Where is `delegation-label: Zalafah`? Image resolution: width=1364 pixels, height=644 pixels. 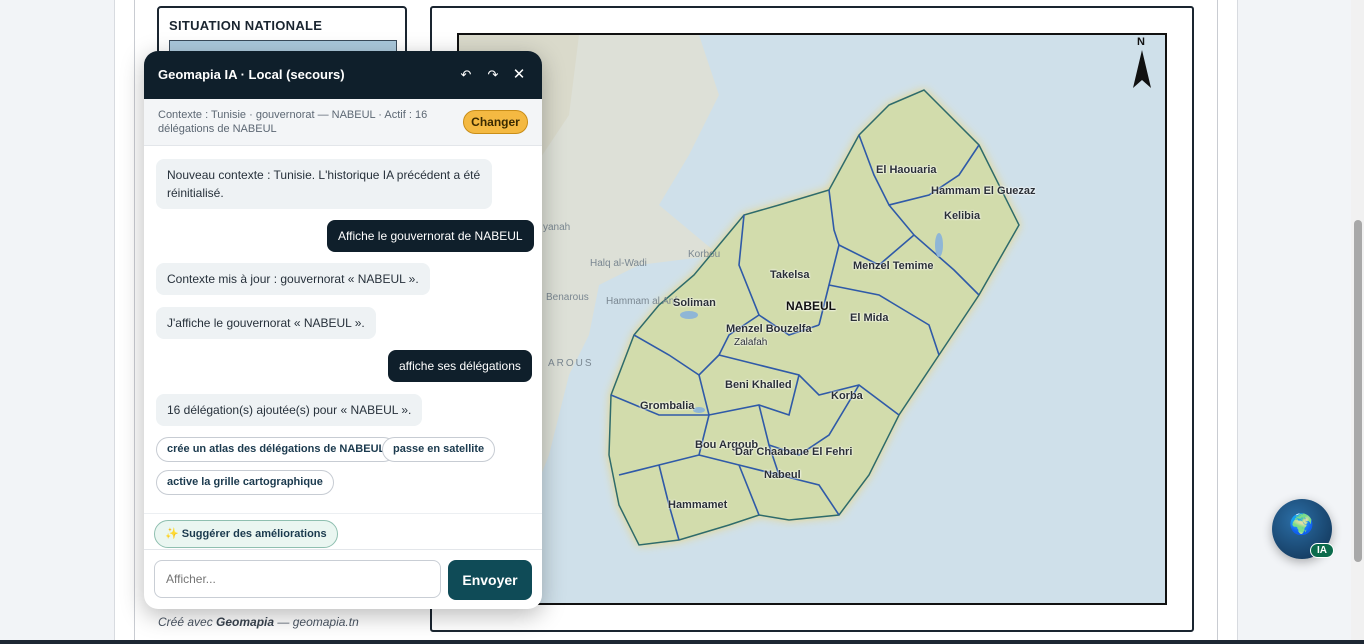
delegation-label: Zalafah is located at coordinates (751, 342).